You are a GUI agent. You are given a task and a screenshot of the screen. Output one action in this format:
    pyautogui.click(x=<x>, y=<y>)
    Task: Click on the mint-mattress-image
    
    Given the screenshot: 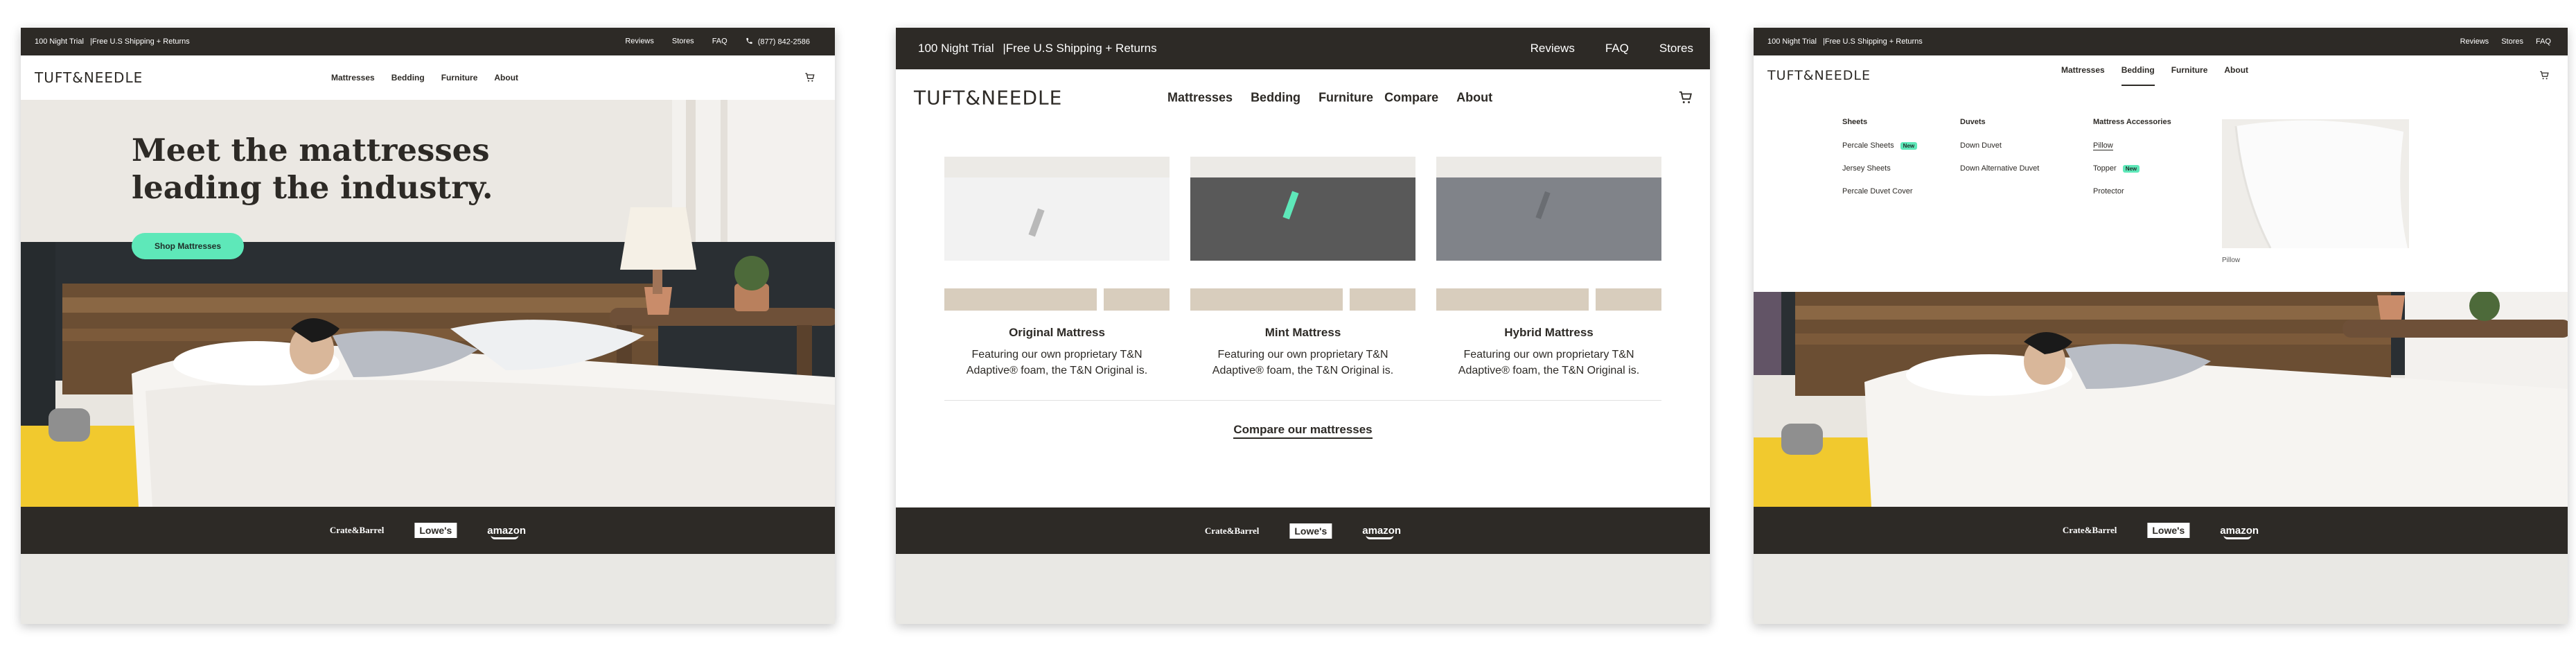 What is the action you would take?
    pyautogui.click(x=1302, y=234)
    